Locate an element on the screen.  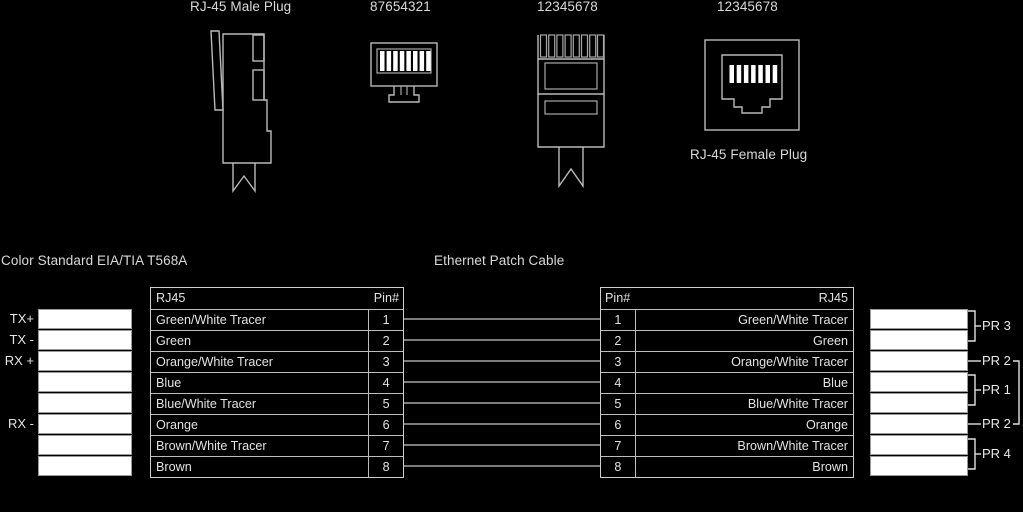
pair-brackets is located at coordinates (994, 390).